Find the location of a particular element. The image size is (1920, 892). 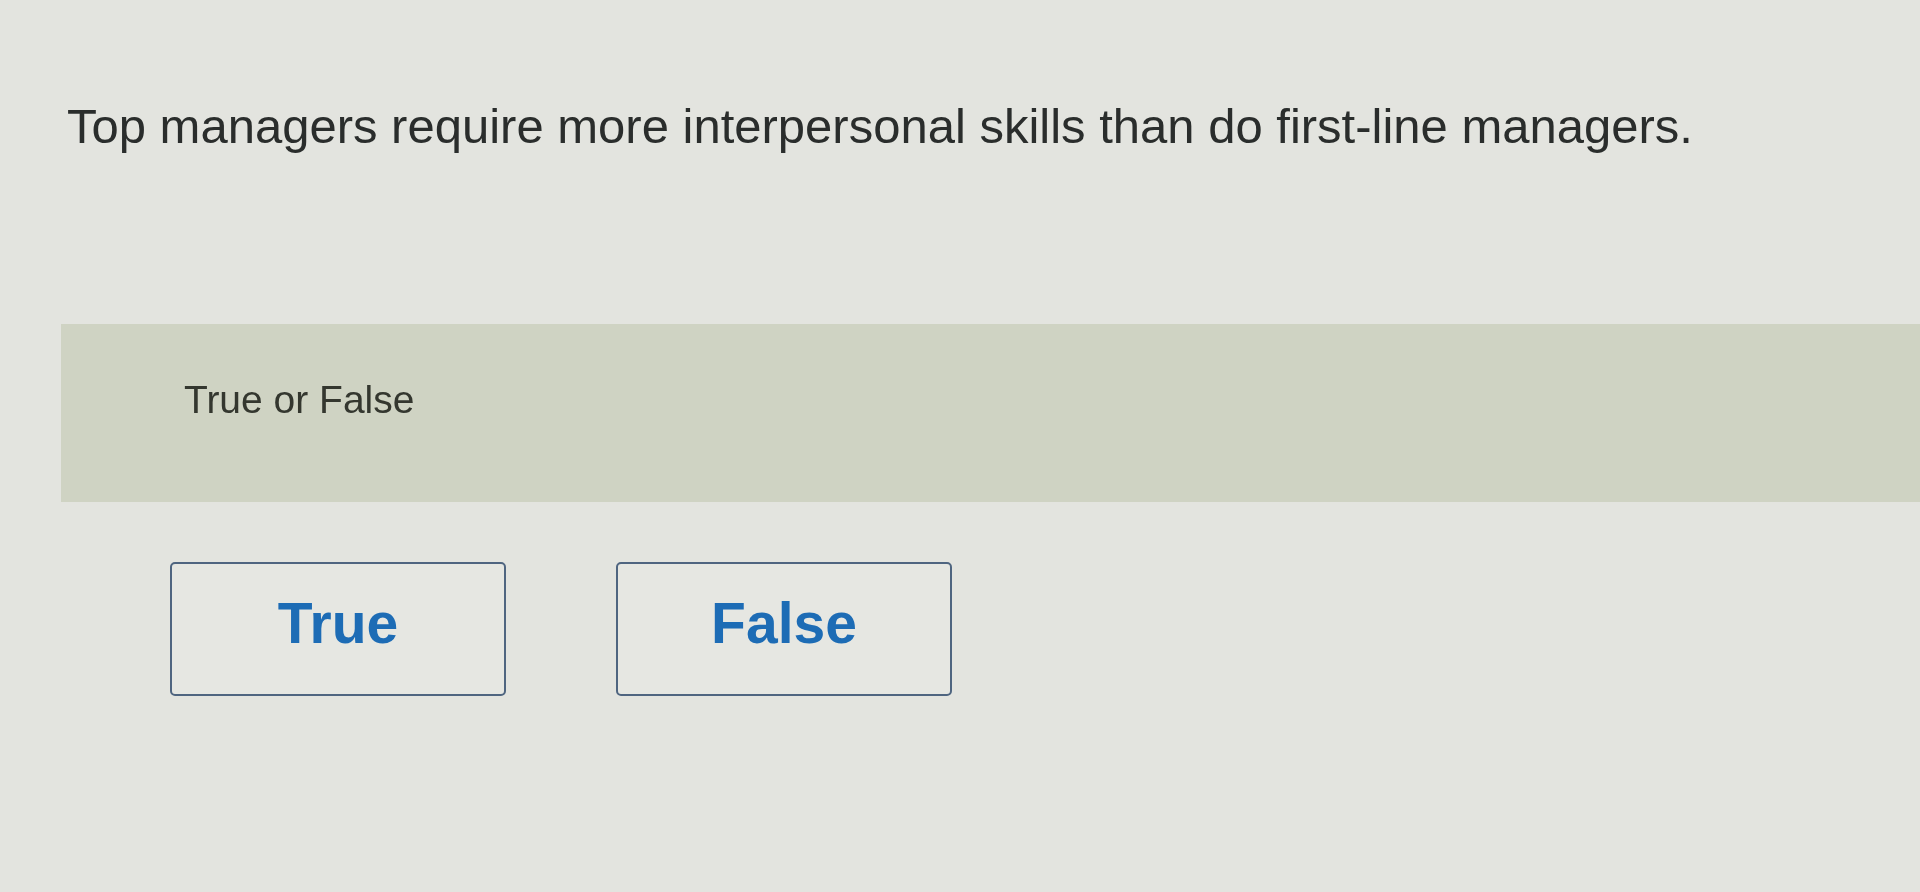

question-text: Top managers require more interpersonal skills than do first-line managers. is located at coordinates (880, 126).